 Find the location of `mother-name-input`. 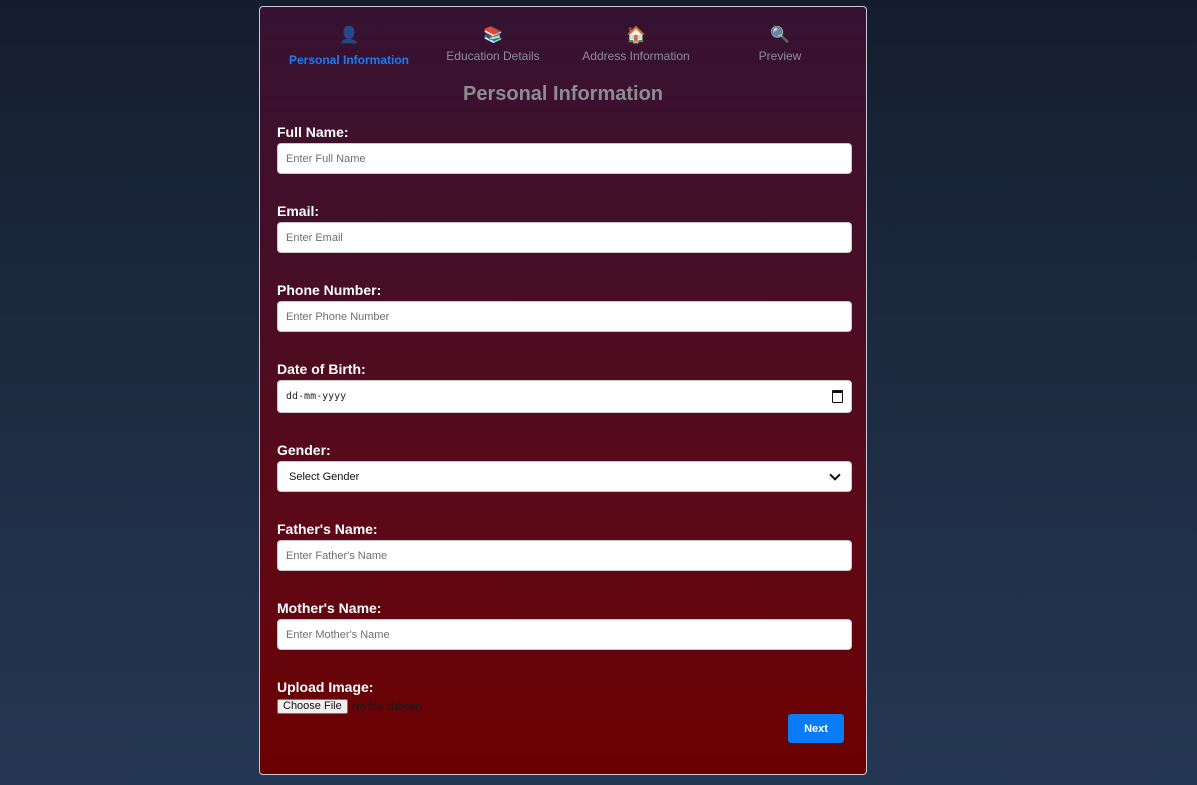

mother-name-input is located at coordinates (564, 634).